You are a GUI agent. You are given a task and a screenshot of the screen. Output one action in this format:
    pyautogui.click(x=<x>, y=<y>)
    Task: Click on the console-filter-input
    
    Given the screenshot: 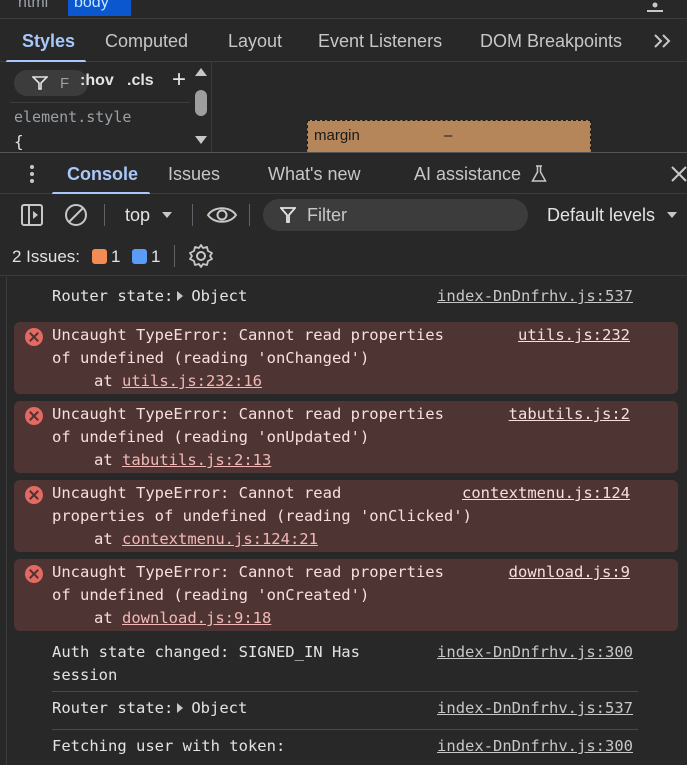 What is the action you would take?
    pyautogui.click(x=395, y=215)
    